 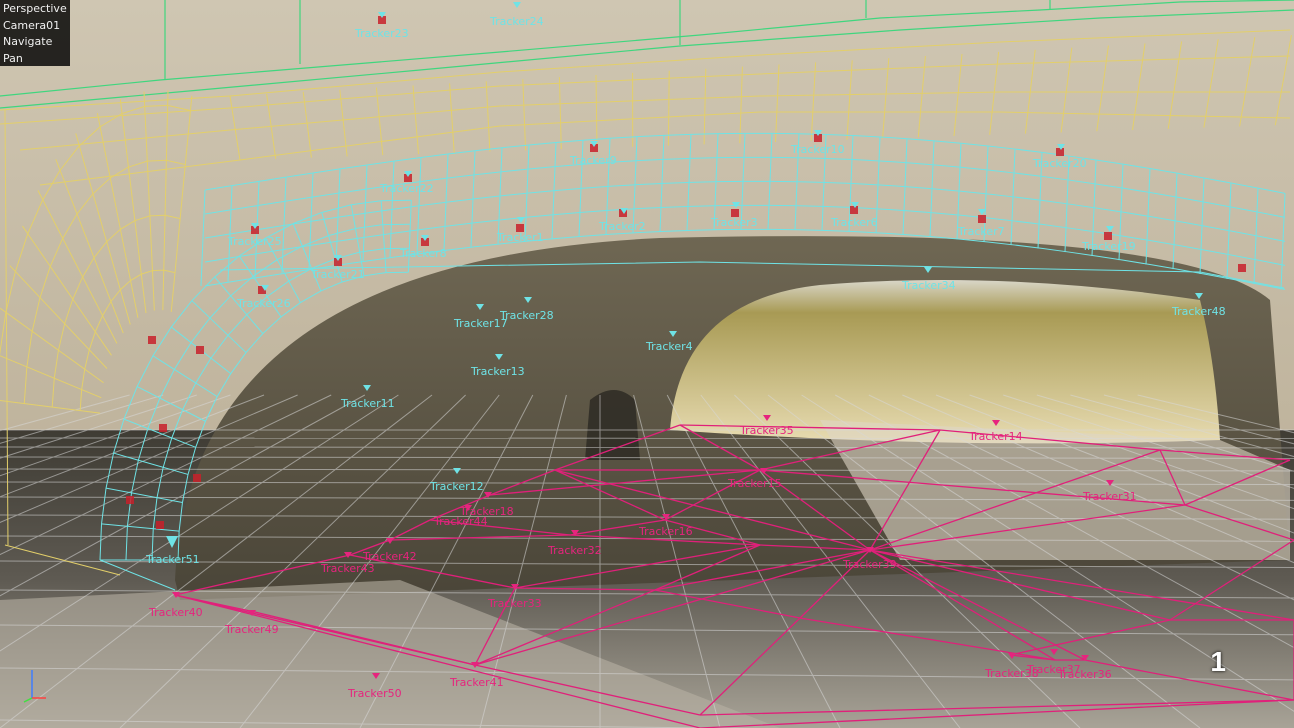 I want to click on tracker-label: Tracker6, so click(x=854, y=222).